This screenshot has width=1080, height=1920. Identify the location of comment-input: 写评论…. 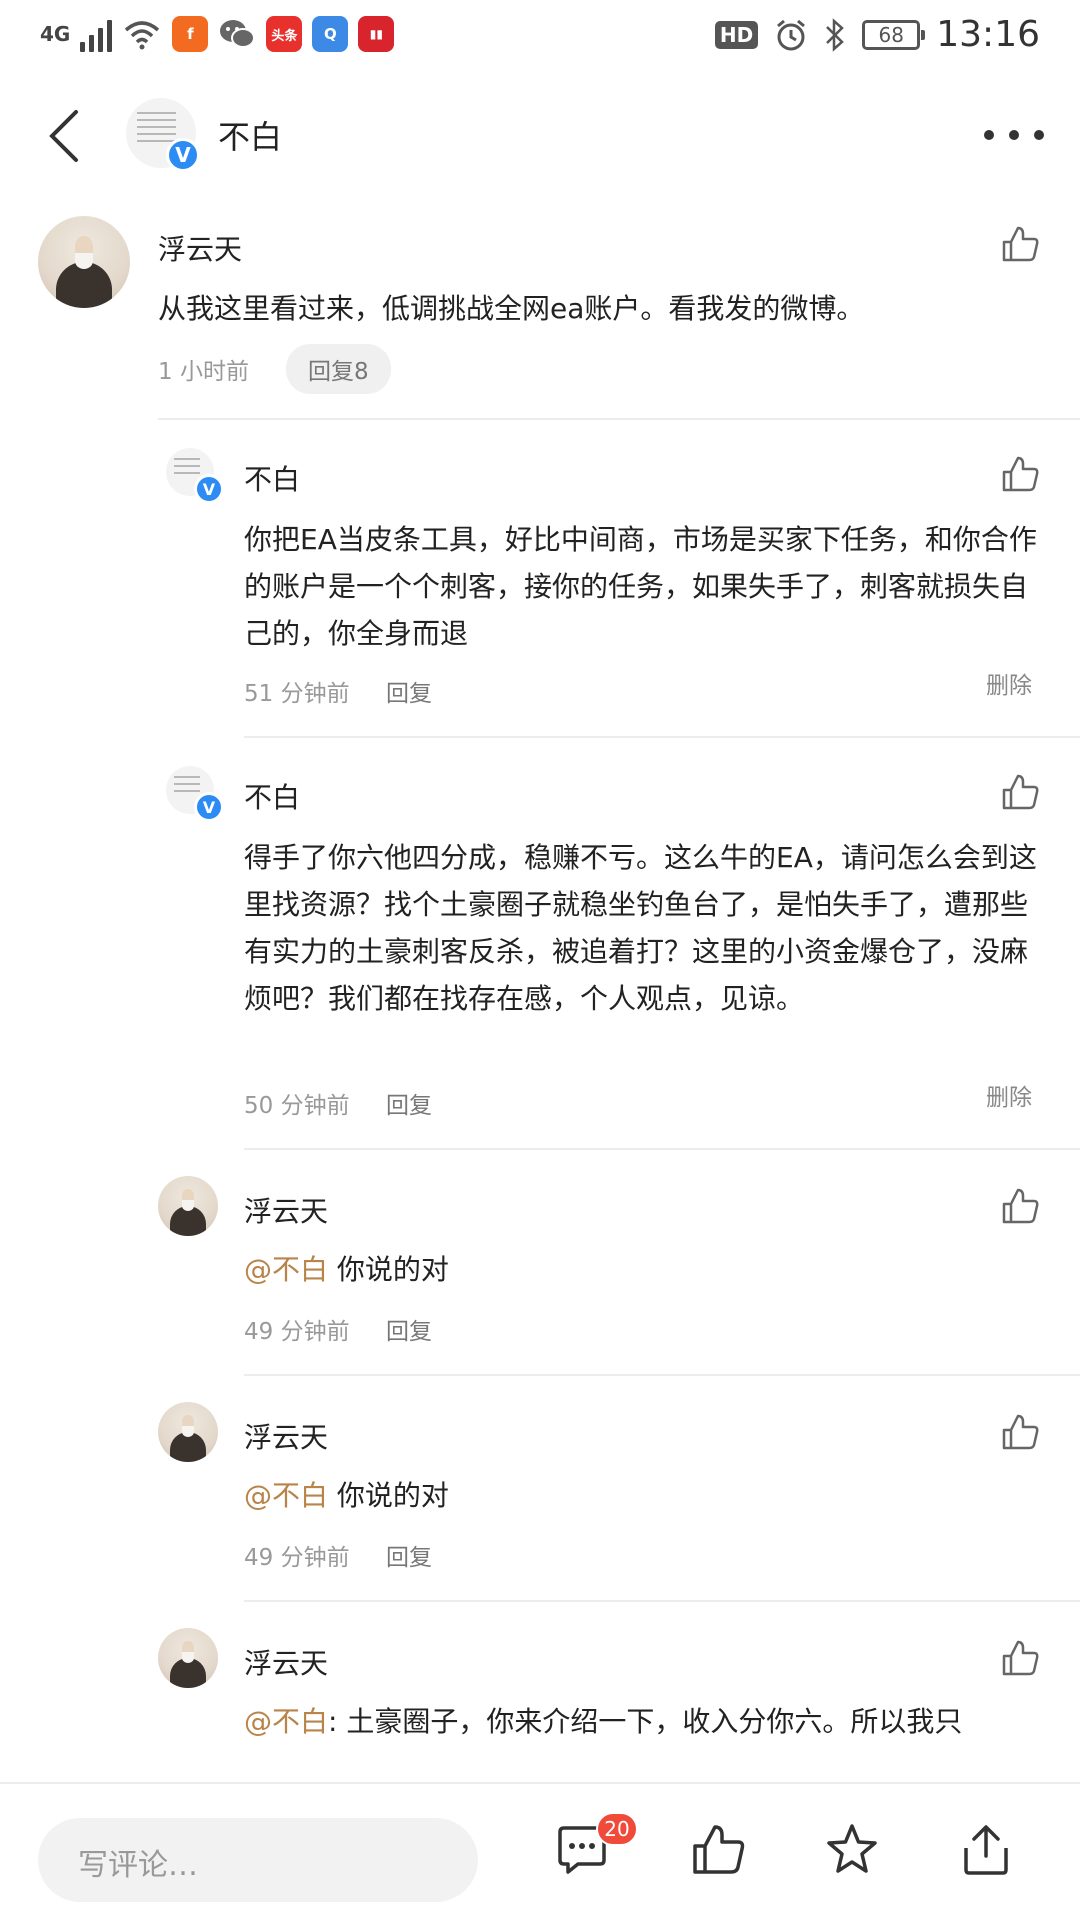
(258, 1860).